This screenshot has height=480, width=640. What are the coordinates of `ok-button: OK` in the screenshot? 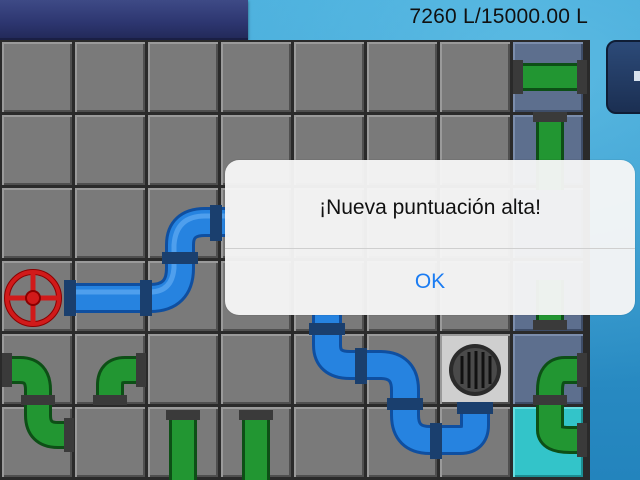 It's located at (430, 282).